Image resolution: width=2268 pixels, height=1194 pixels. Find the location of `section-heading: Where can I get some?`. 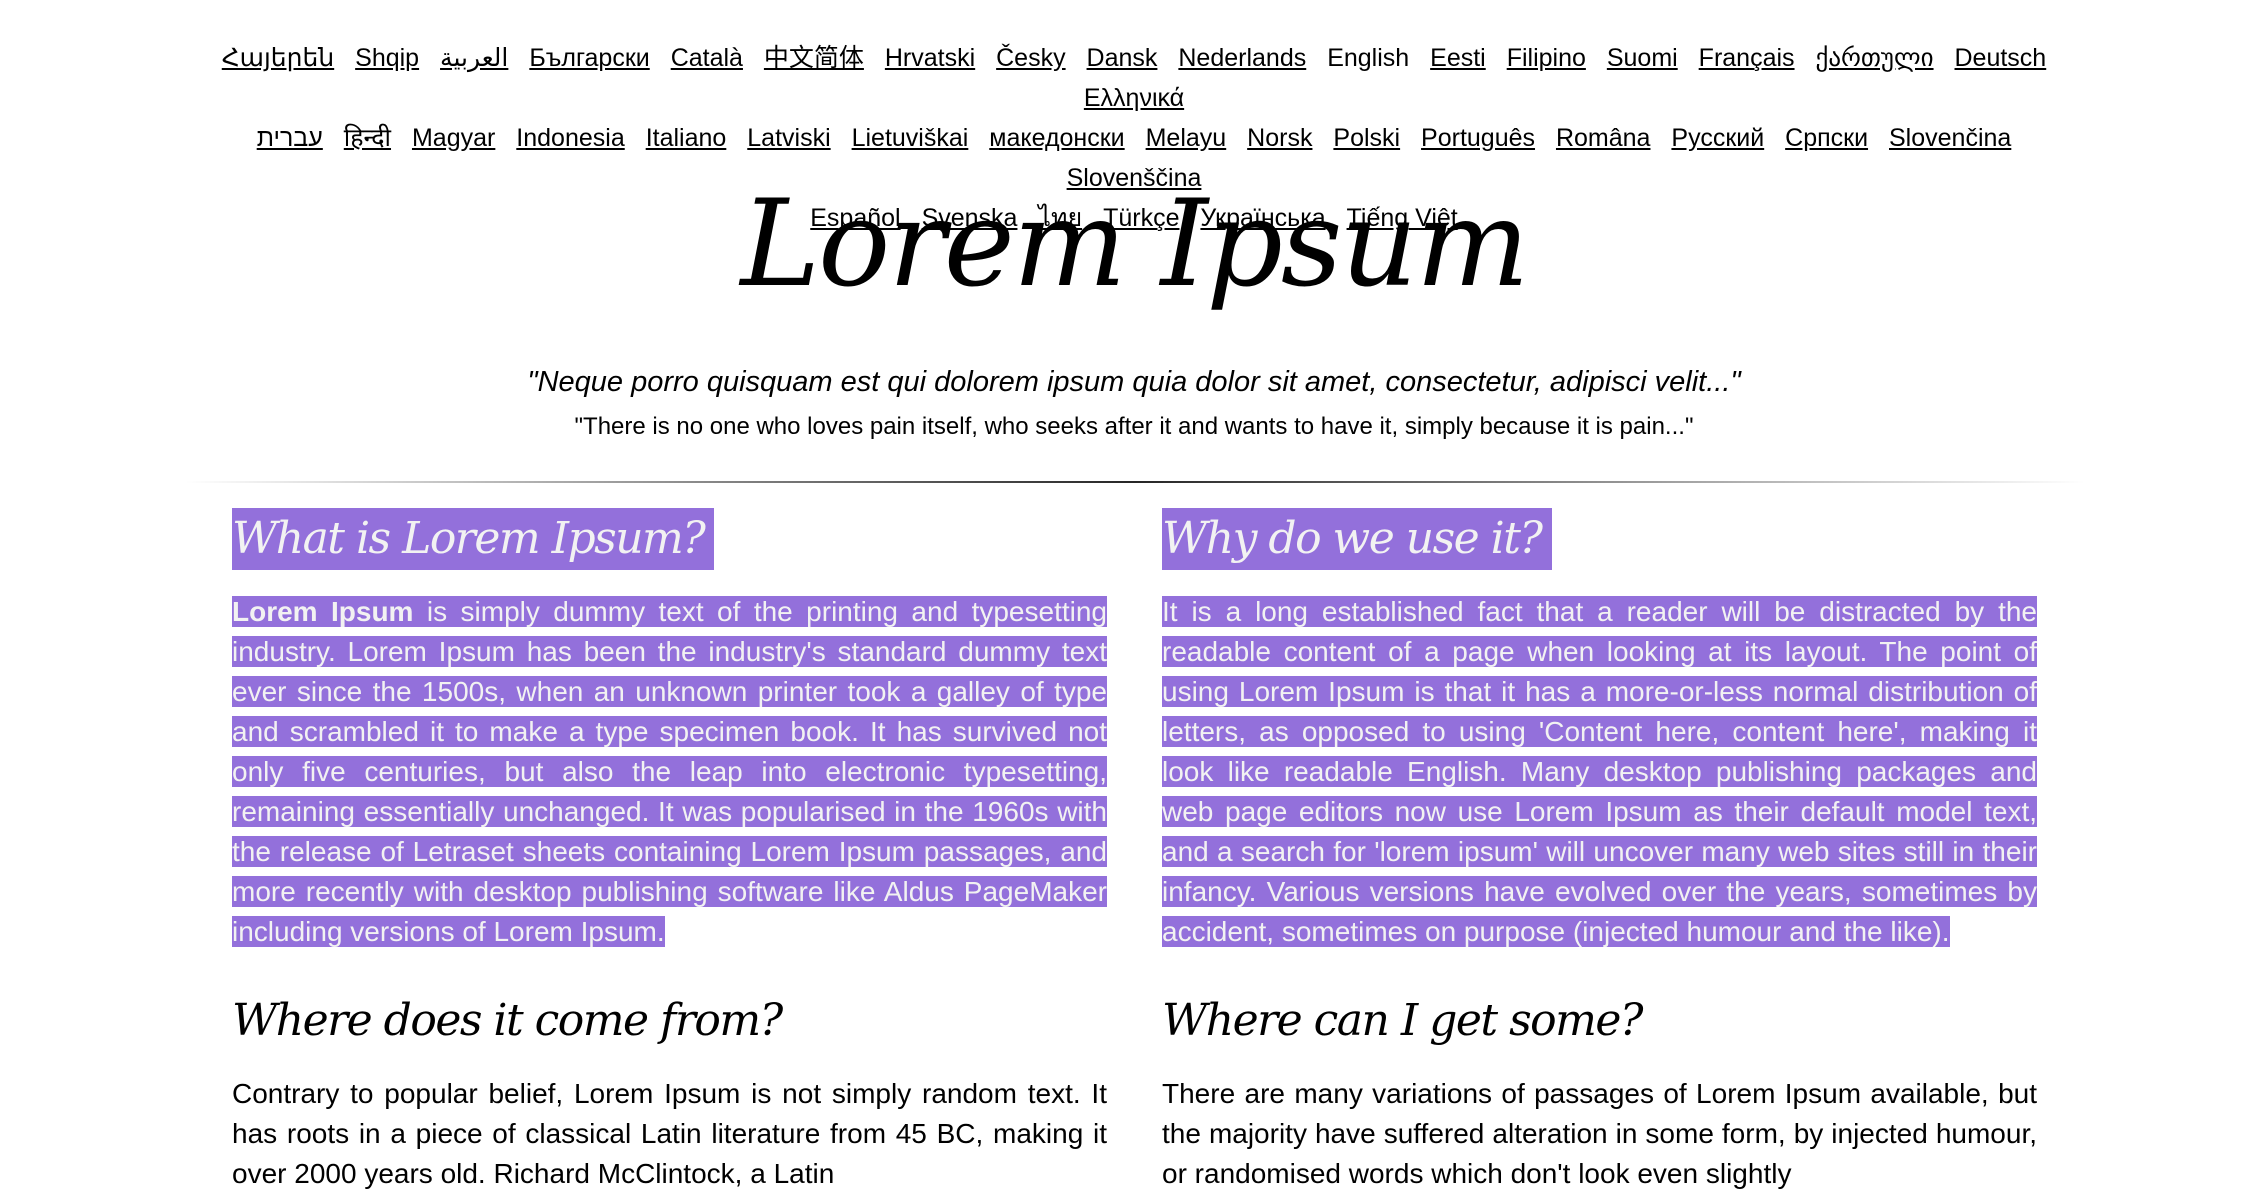

section-heading: Where can I get some? is located at coordinates (1403, 1020).